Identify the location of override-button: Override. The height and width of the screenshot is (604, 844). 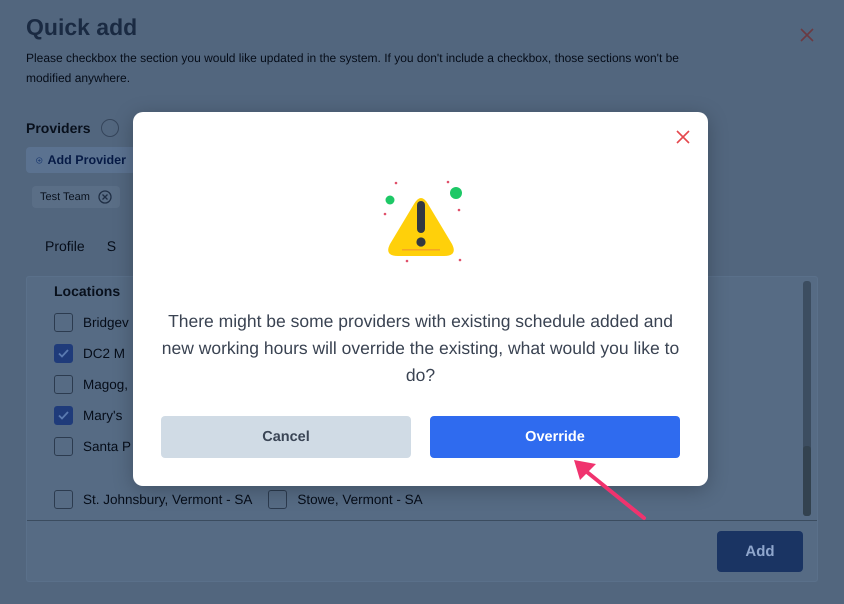
(555, 437).